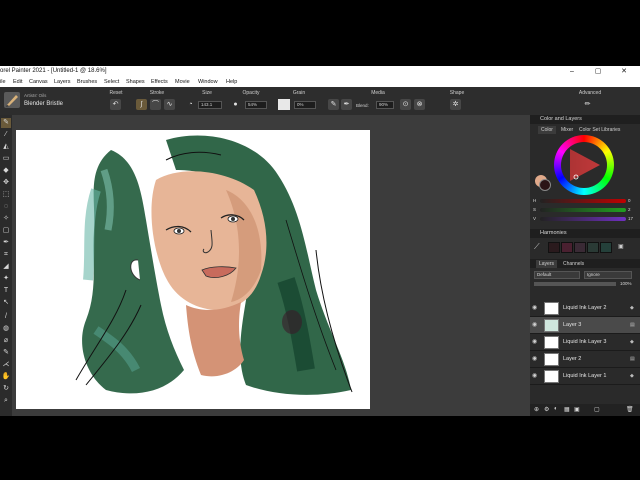 Image resolution: width=640 pixels, height=480 pixels. Describe the element at coordinates (6, 341) in the screenshot. I see `mirror-icon: ⌀` at that location.